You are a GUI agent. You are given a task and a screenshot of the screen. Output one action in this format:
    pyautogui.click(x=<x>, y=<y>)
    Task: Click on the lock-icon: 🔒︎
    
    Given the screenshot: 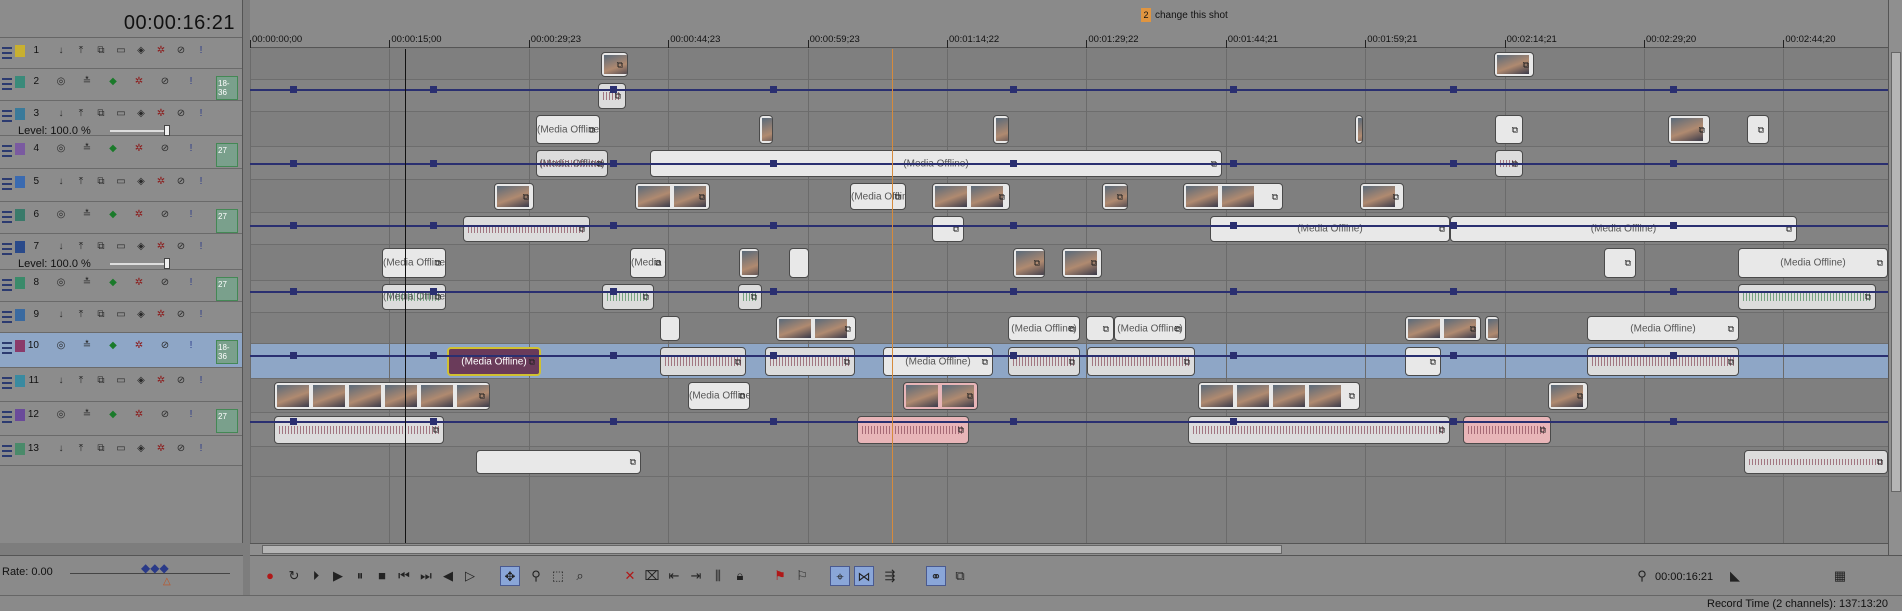 What is the action you would take?
    pyautogui.click(x=740, y=576)
    